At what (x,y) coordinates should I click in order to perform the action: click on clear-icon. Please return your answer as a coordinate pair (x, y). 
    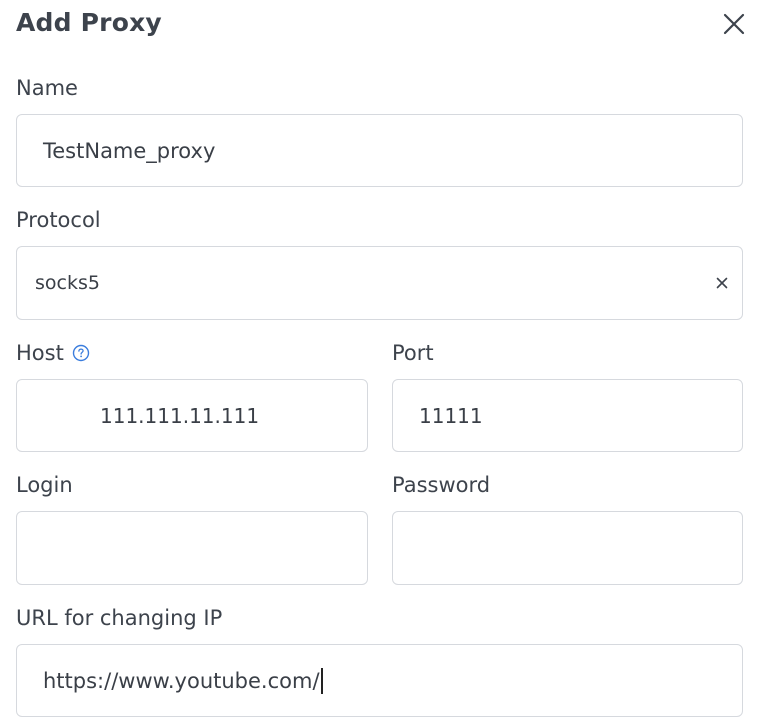
    Looking at the image, I should click on (722, 283).